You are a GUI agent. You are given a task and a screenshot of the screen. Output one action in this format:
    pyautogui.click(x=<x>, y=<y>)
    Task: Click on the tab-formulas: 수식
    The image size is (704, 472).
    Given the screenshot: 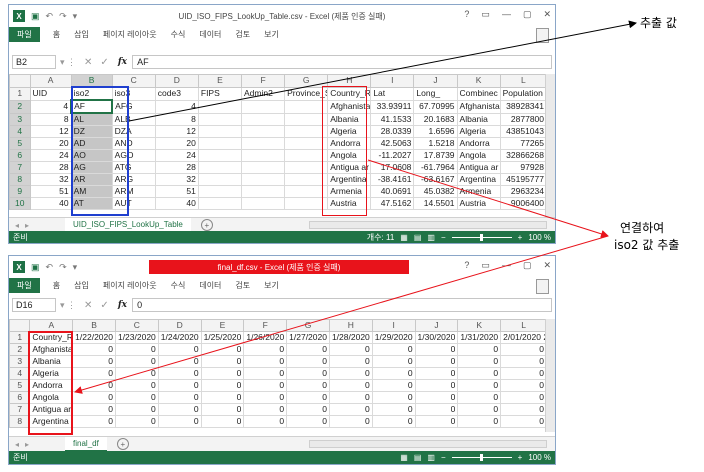 What is the action you would take?
    pyautogui.click(x=178, y=34)
    